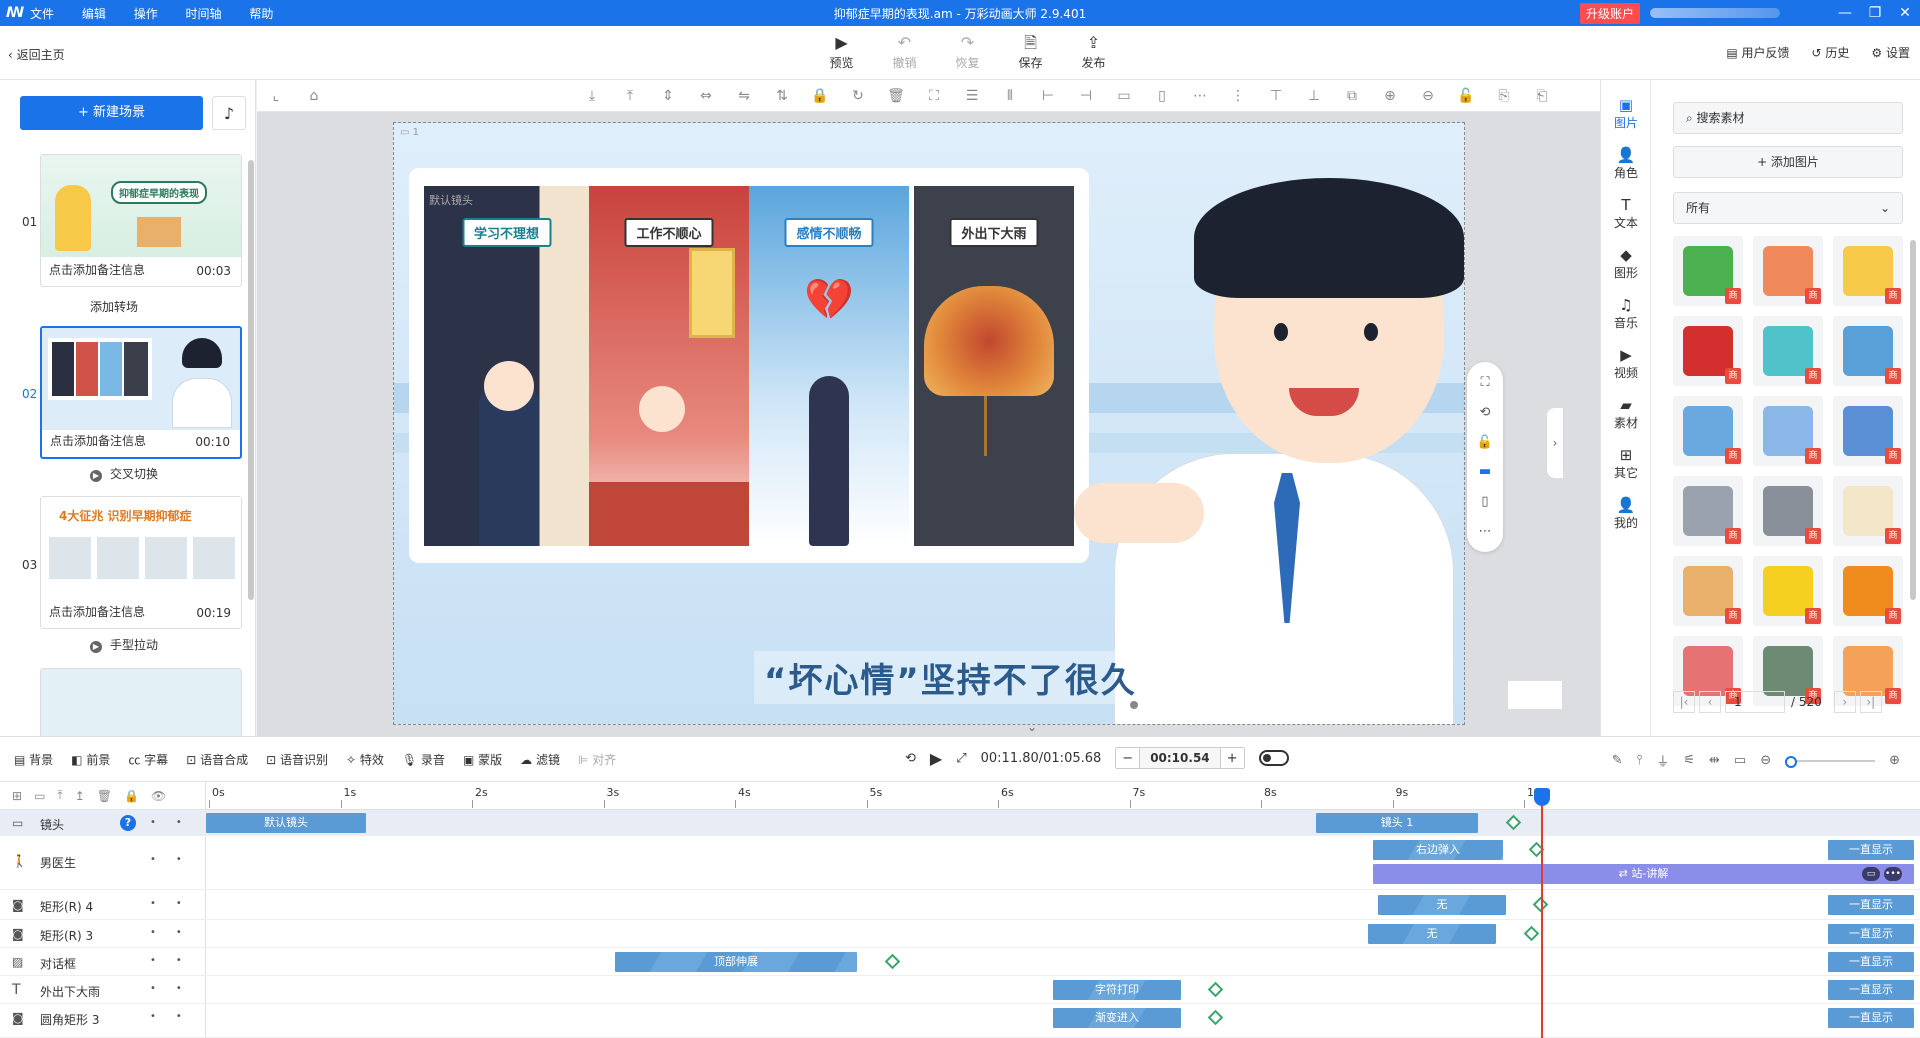 This screenshot has width=1920, height=1038. Describe the element at coordinates (1030, 51) in the screenshot. I see `save-button: 🗎 保存` at that location.